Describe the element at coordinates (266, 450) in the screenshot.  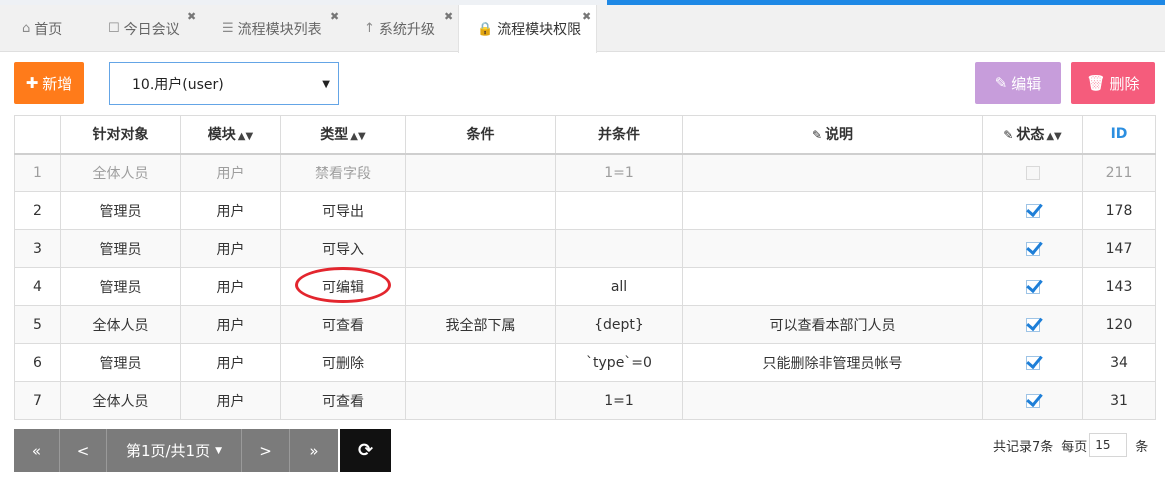
I see `next-page-button: >` at that location.